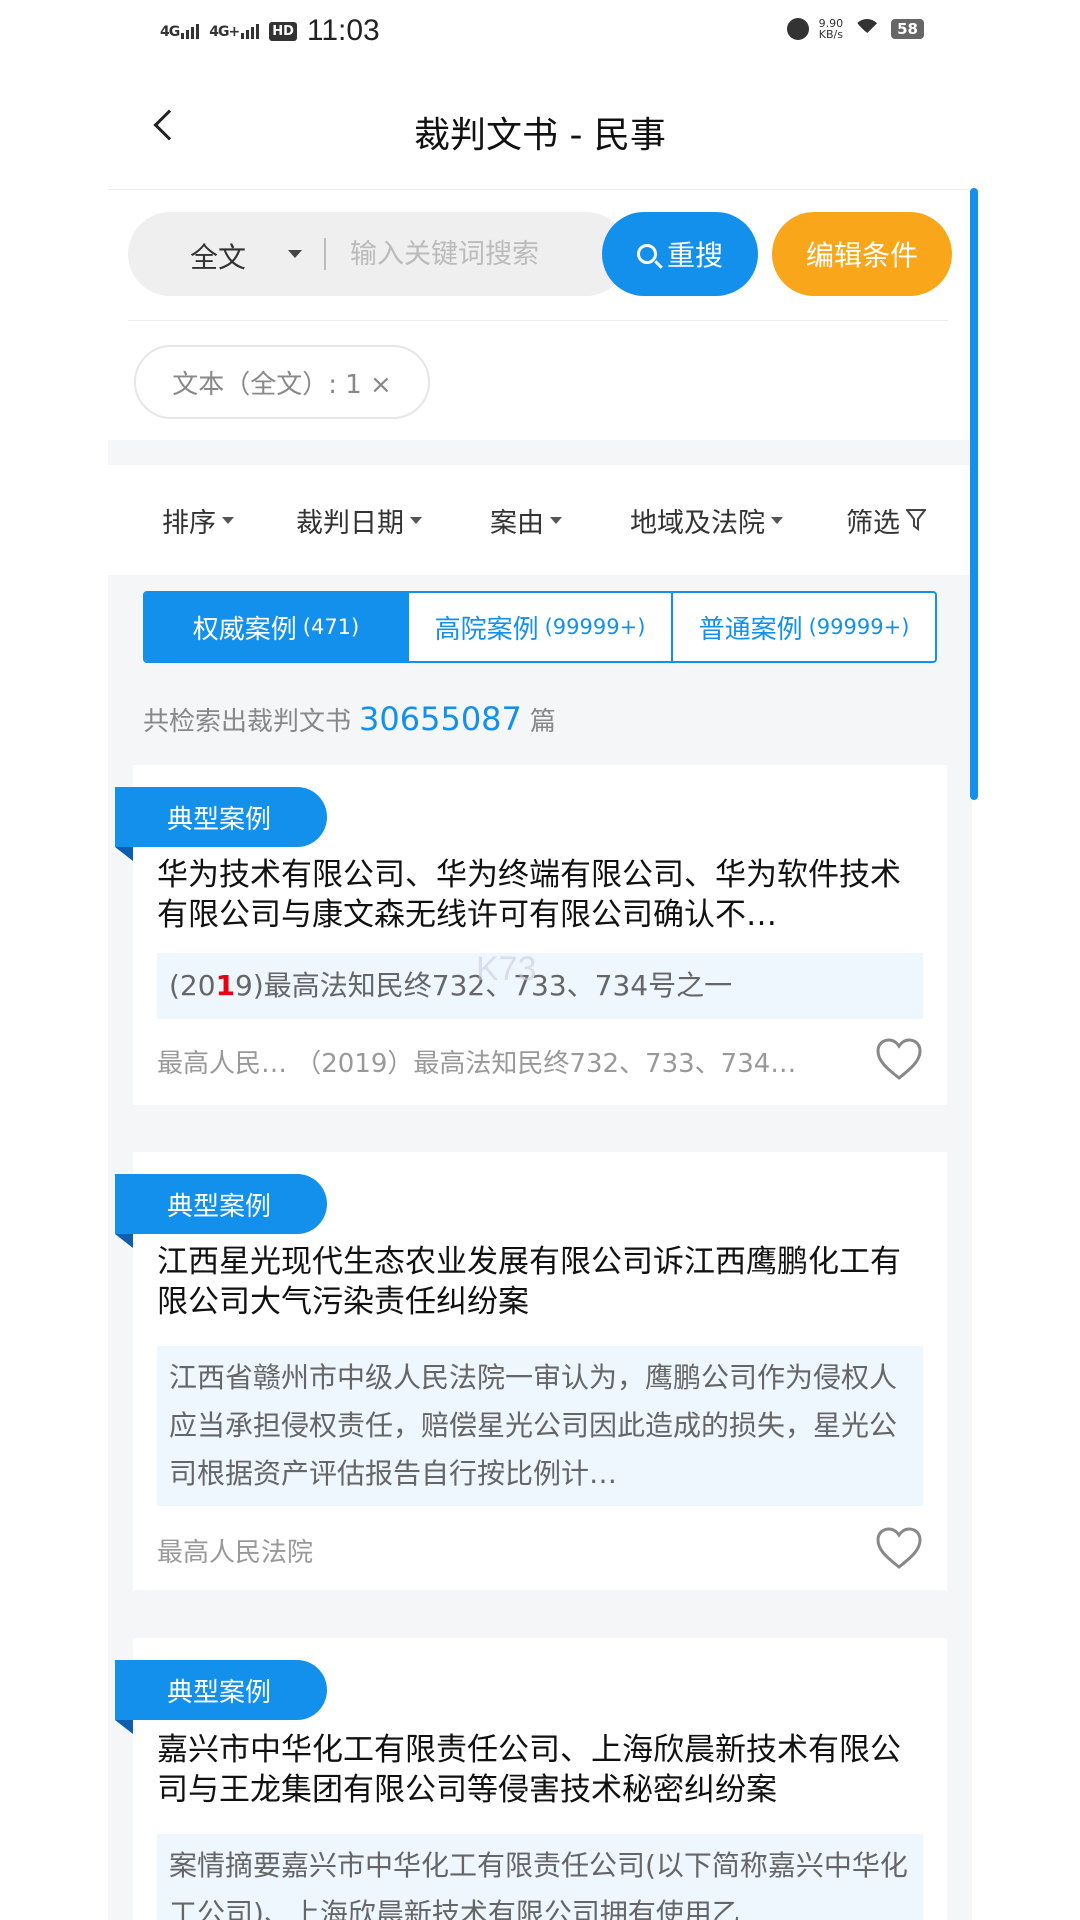 This screenshot has width=1080, height=1920. What do you see at coordinates (350, 523) in the screenshot?
I see `date-label: 裁判日期` at bounding box center [350, 523].